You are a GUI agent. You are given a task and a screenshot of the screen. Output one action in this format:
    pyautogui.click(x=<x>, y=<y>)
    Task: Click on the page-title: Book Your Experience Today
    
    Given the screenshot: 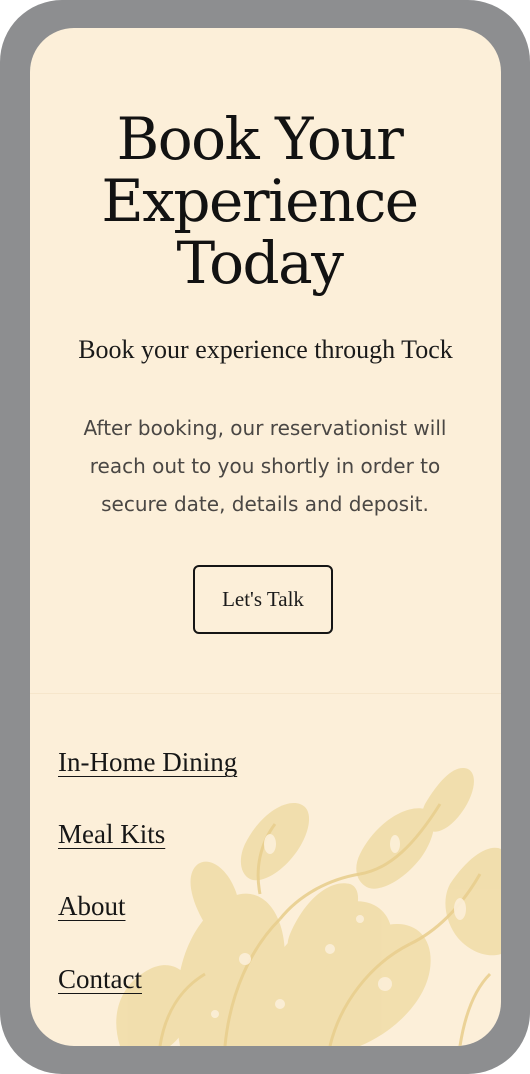 What is the action you would take?
    pyautogui.click(x=259, y=201)
    